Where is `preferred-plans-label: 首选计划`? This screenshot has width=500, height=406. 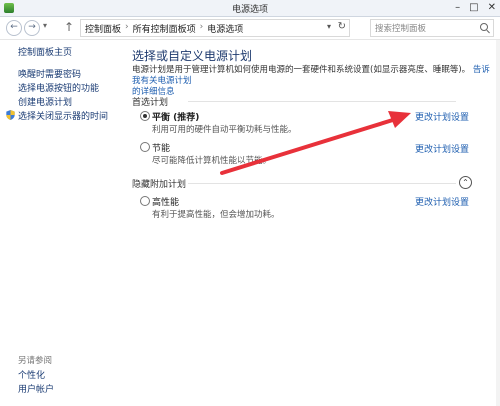 preferred-plans-label: 首选计划 is located at coordinates (150, 103).